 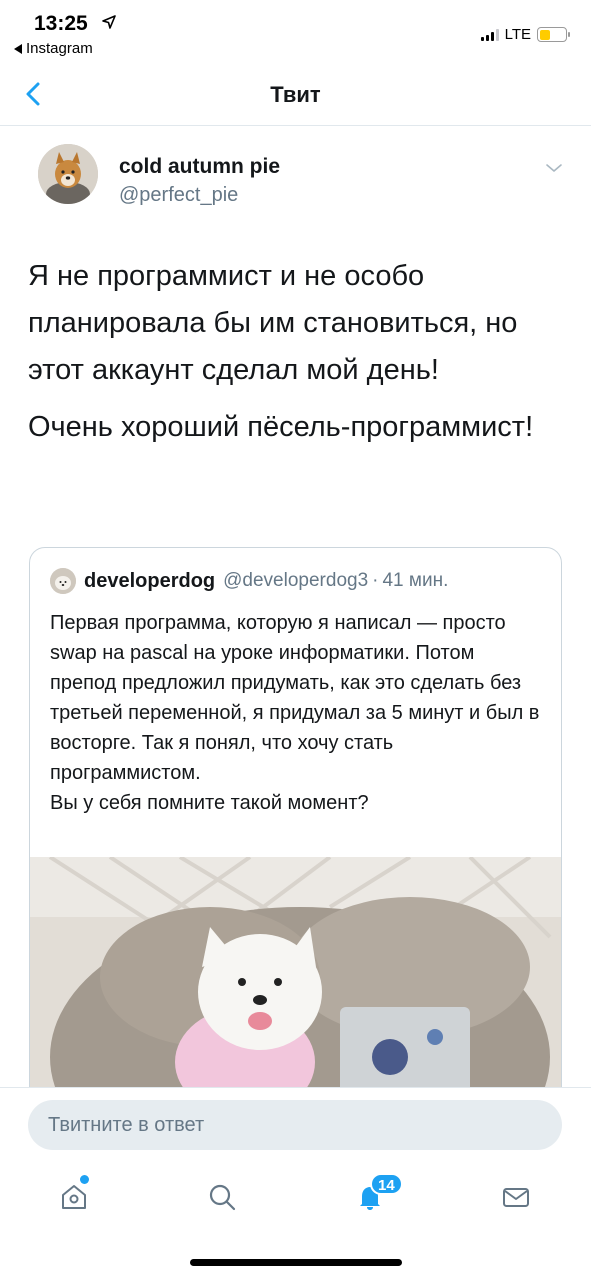 What do you see at coordinates (74, 1197) in the screenshot?
I see `home-icon` at bounding box center [74, 1197].